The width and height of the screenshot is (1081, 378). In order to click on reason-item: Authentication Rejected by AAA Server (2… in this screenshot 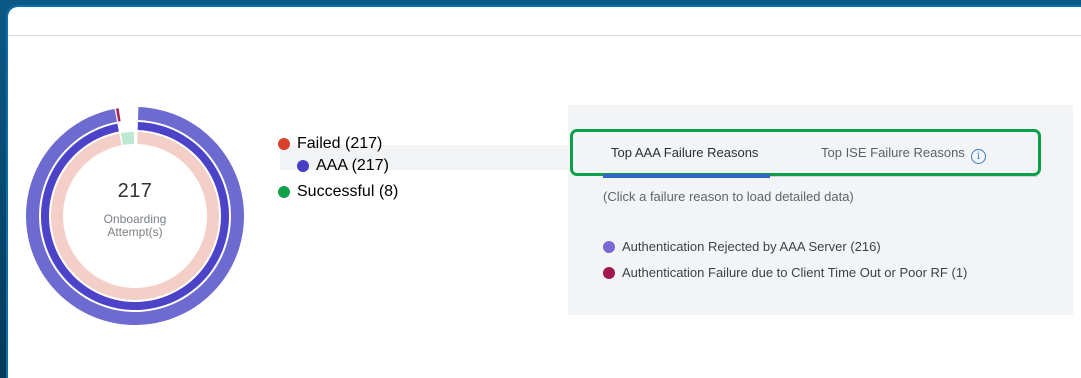, I will do `click(742, 246)`.